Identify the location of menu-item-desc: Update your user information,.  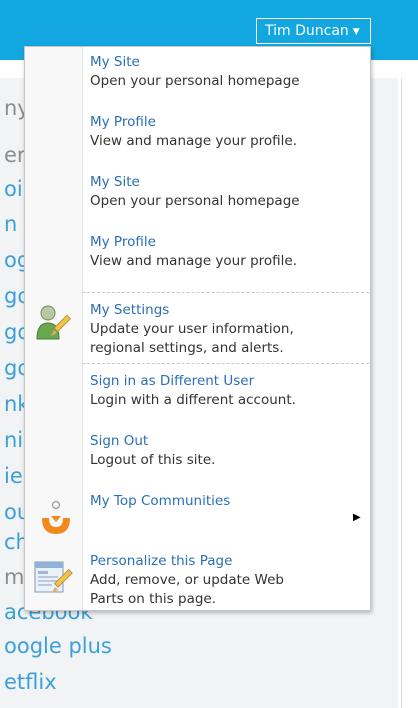
(192, 329).